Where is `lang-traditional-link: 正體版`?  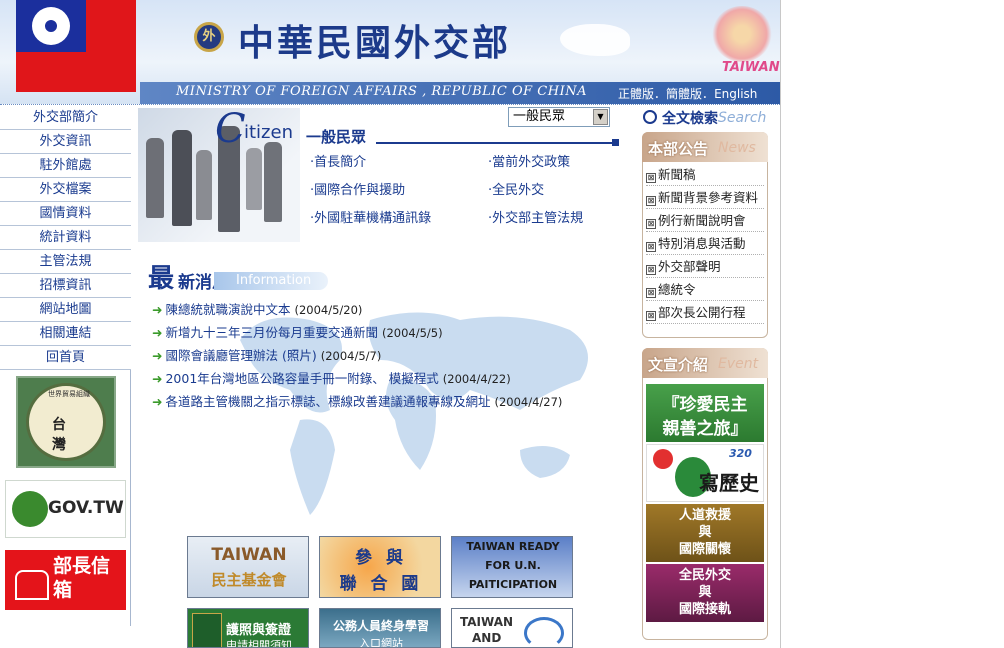 lang-traditional-link: 正體版 is located at coordinates (636, 94).